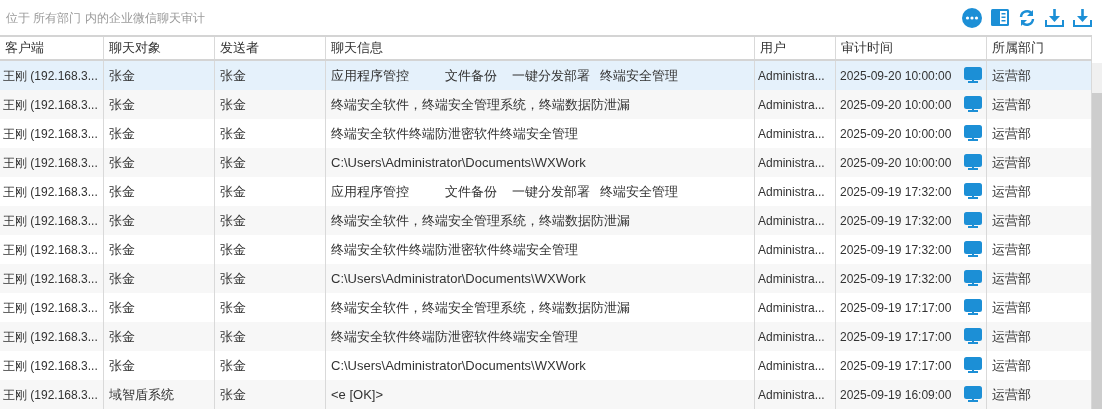  What do you see at coordinates (795, 48) in the screenshot?
I see `column-header: 用户` at bounding box center [795, 48].